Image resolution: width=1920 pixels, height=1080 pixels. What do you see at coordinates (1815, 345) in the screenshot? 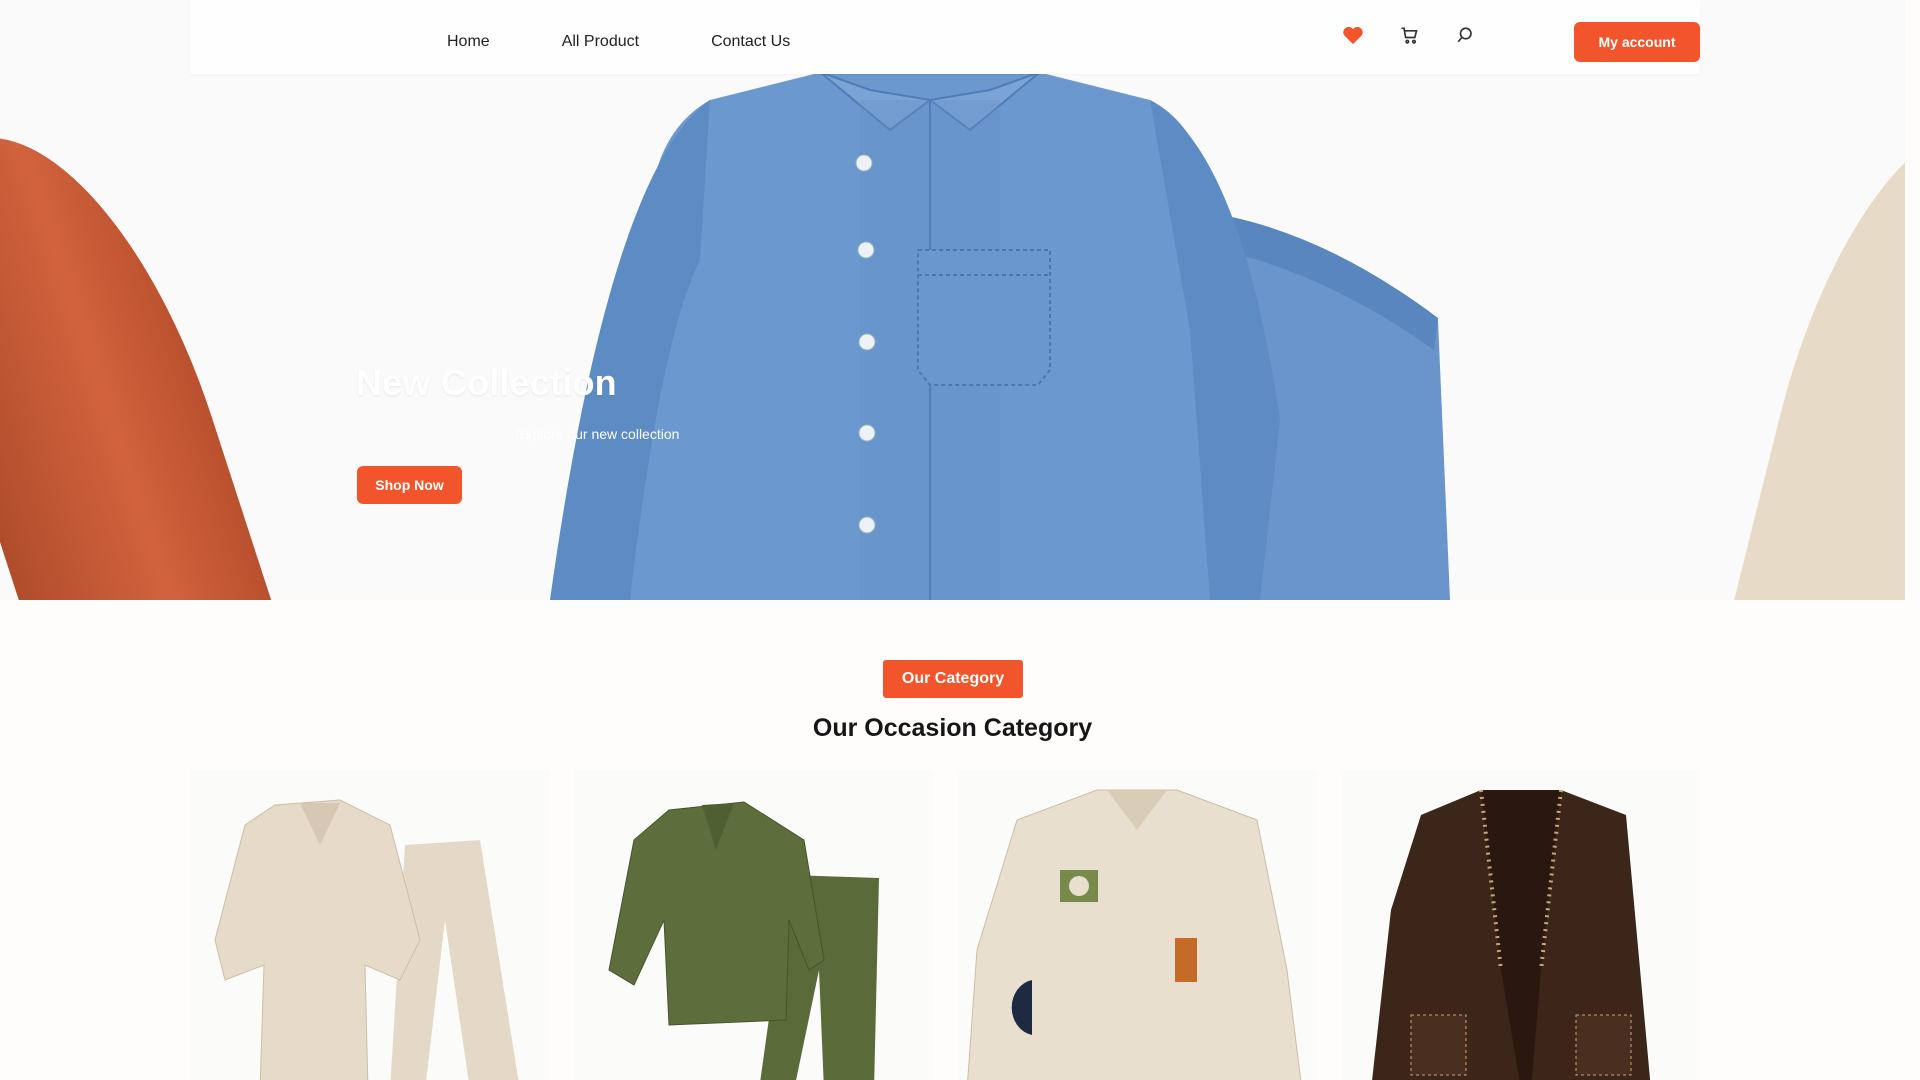
I see `hero-next-slide-preview` at bounding box center [1815, 345].